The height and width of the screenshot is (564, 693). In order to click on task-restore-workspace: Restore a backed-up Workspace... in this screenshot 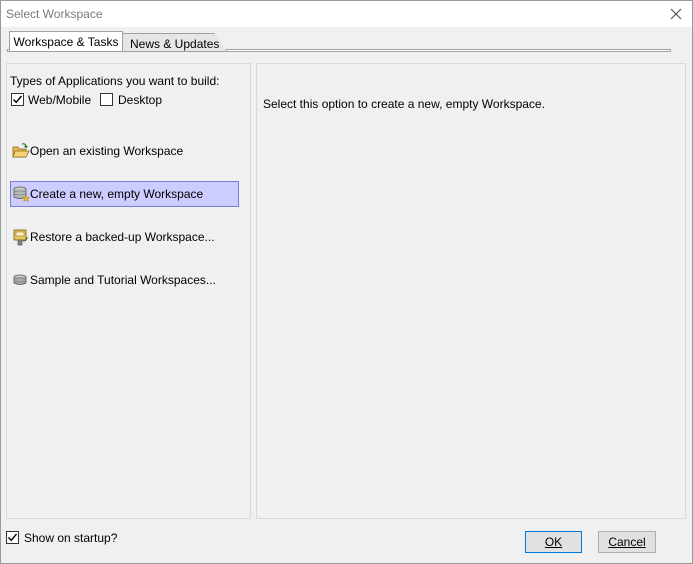, I will do `click(124, 237)`.